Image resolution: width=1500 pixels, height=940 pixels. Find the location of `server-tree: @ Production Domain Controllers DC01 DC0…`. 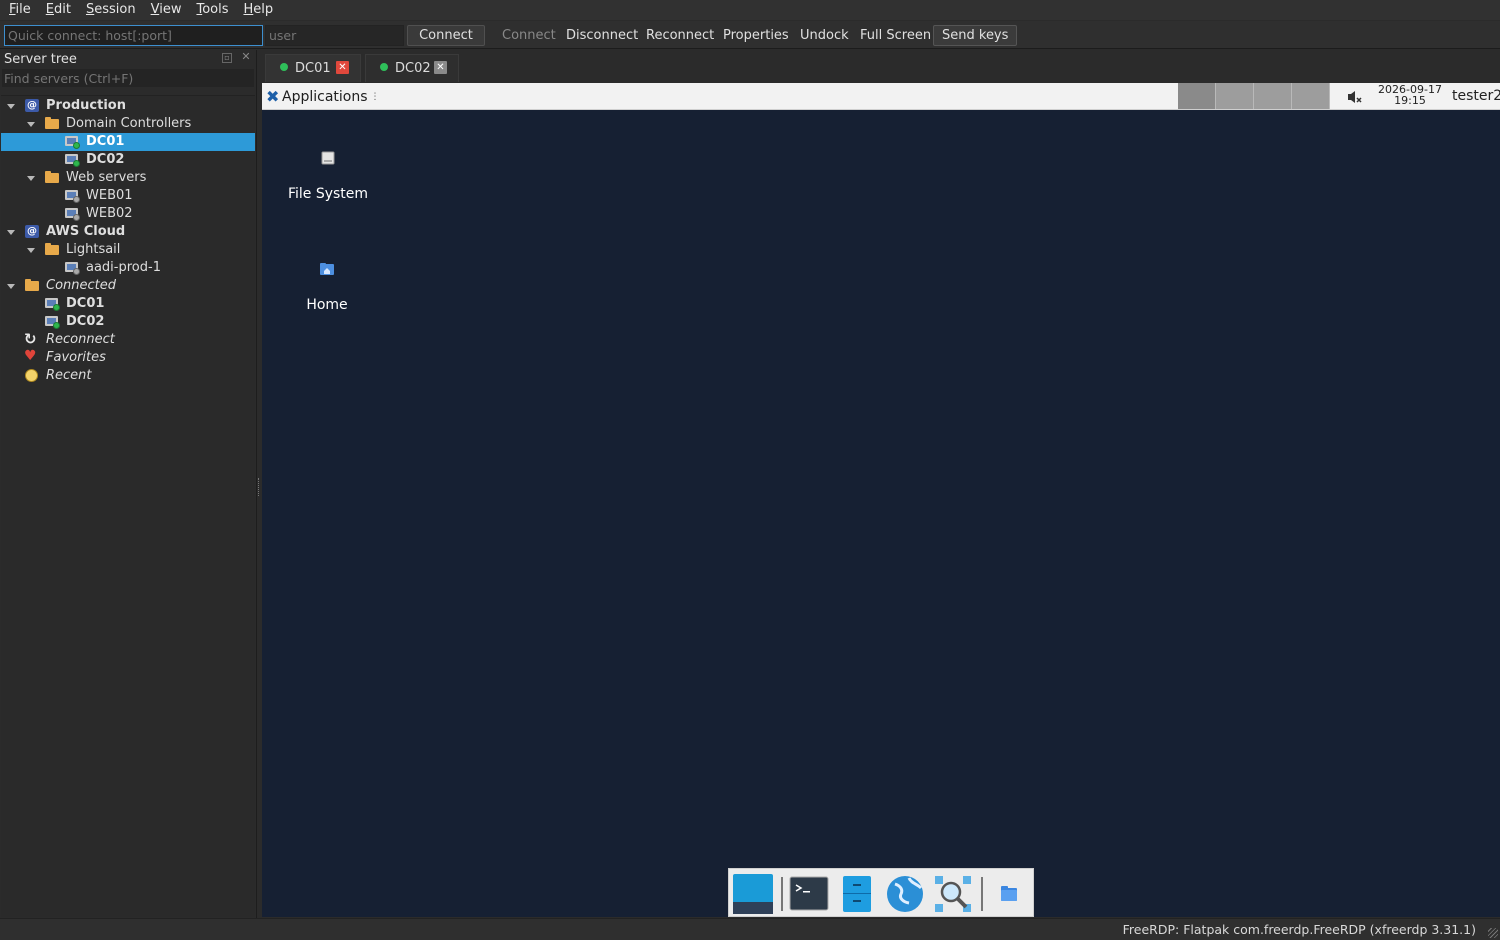

server-tree: @ Production Domain Controllers DC01 DC0… is located at coordinates (128, 506).